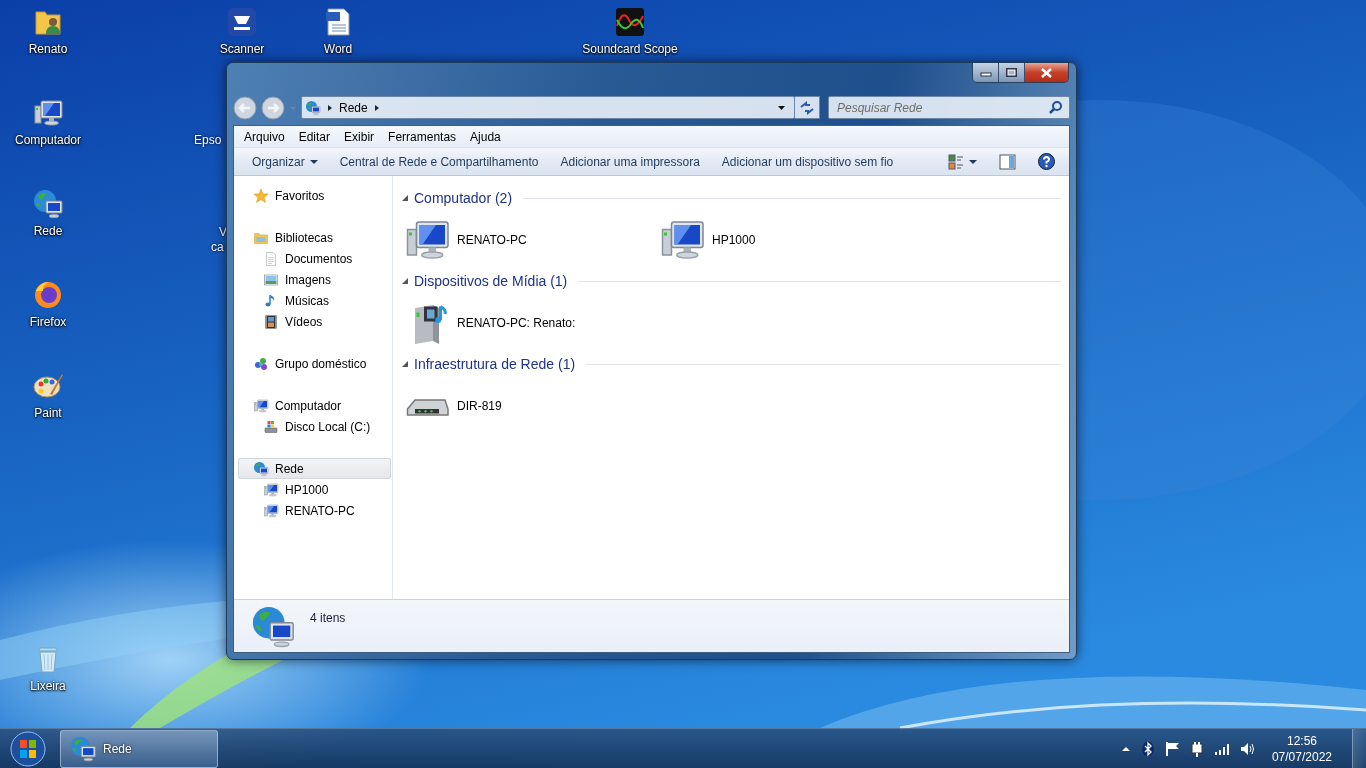 Image resolution: width=1366 pixels, height=768 pixels. What do you see at coordinates (359, 136) in the screenshot?
I see `menu-item: Exibir` at bounding box center [359, 136].